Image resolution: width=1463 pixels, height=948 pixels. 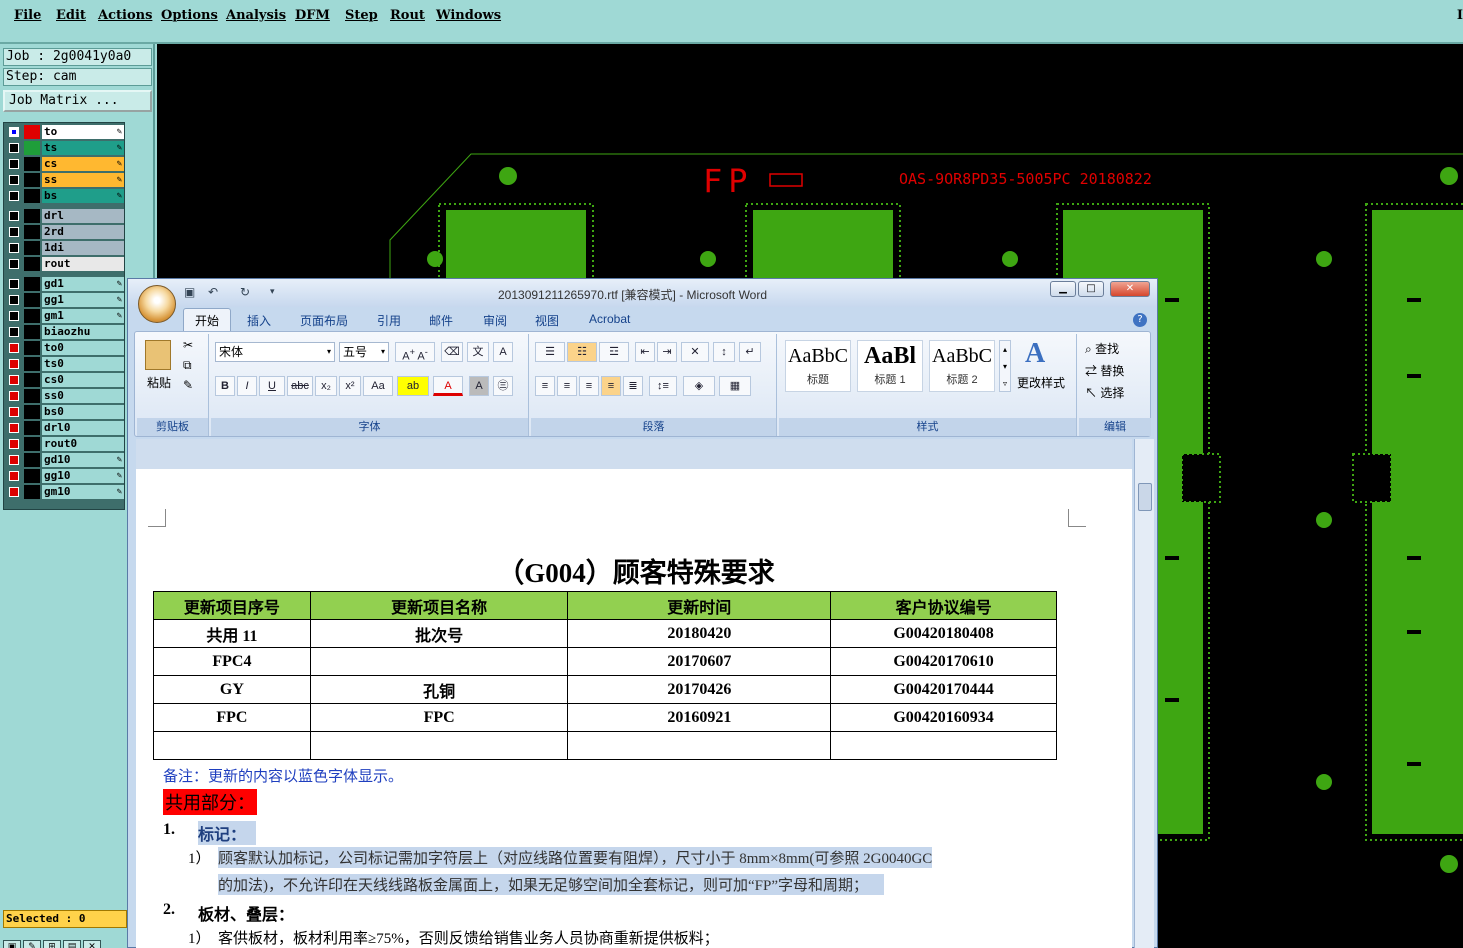 What do you see at coordinates (52, 944) in the screenshot?
I see `tool-icon-3: ⊞` at bounding box center [52, 944].